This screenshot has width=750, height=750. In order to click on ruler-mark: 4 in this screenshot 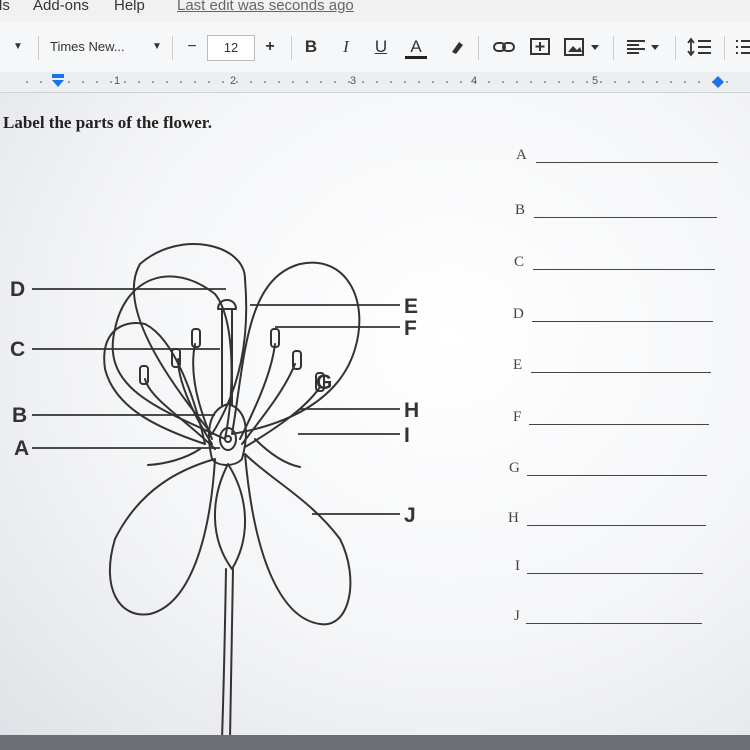, I will do `click(474, 81)`.